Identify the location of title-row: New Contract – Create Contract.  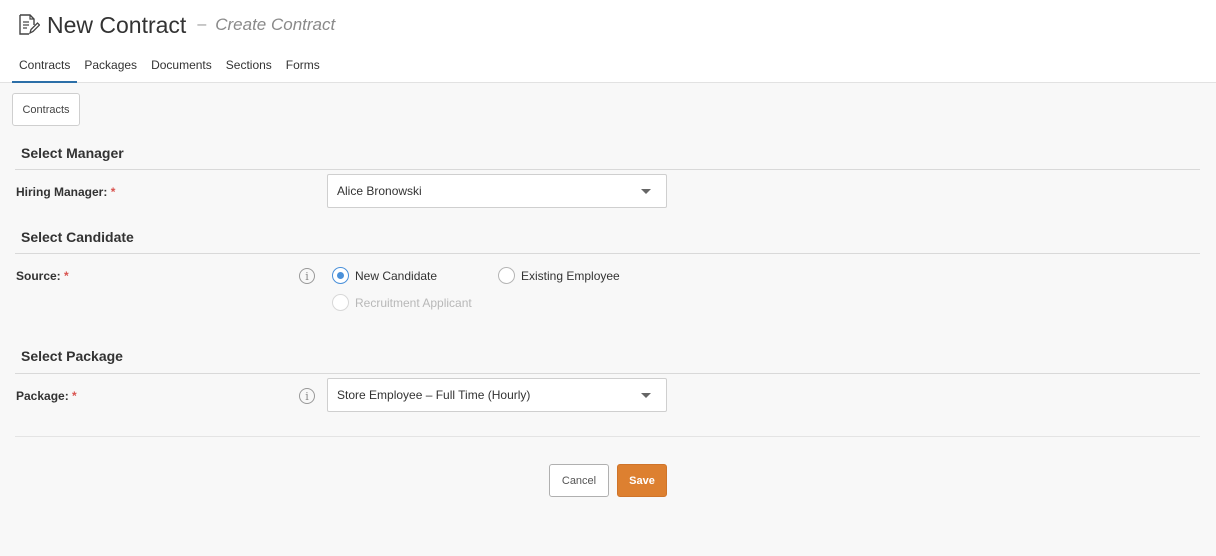
(175, 25).